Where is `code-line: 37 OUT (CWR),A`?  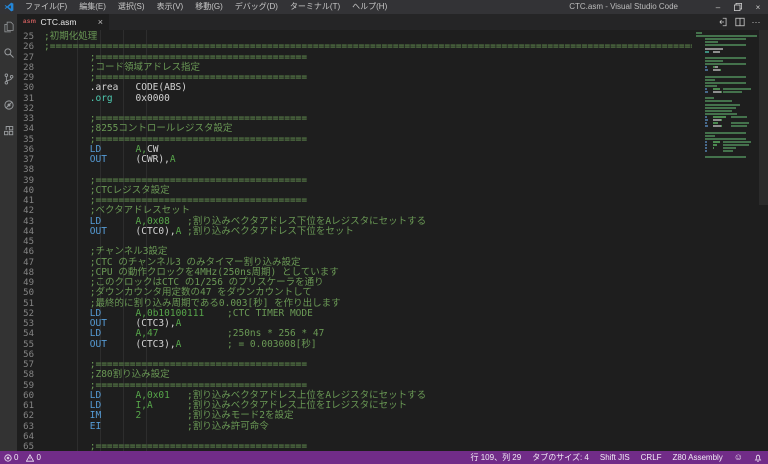
code-line: 37 OUT (CWR),A is located at coordinates (354, 159).